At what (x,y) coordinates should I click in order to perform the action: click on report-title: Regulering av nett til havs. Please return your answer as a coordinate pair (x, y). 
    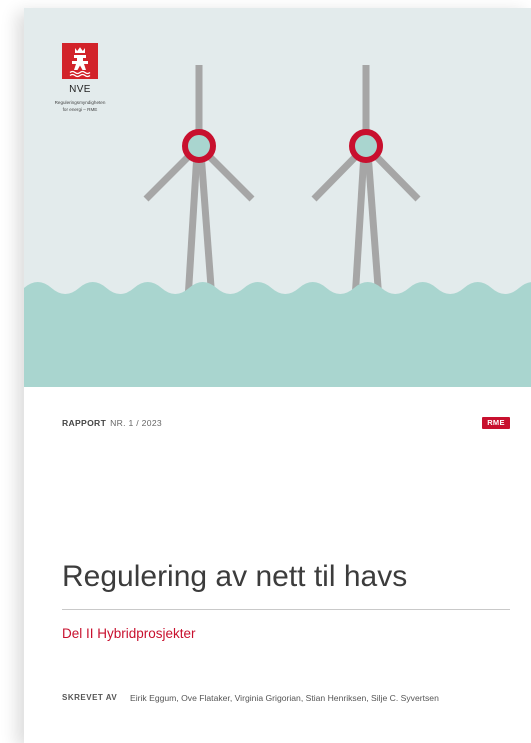
    Looking at the image, I should click on (235, 576).